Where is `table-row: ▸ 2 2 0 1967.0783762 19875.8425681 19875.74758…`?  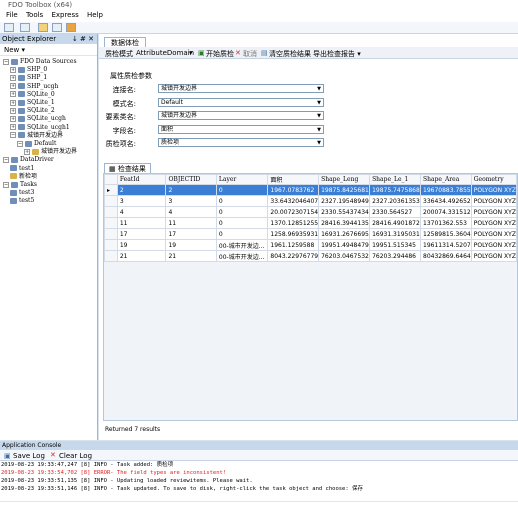 table-row: ▸ 2 2 0 1967.0783762 19875.8425681 19875.74758… is located at coordinates (311, 190).